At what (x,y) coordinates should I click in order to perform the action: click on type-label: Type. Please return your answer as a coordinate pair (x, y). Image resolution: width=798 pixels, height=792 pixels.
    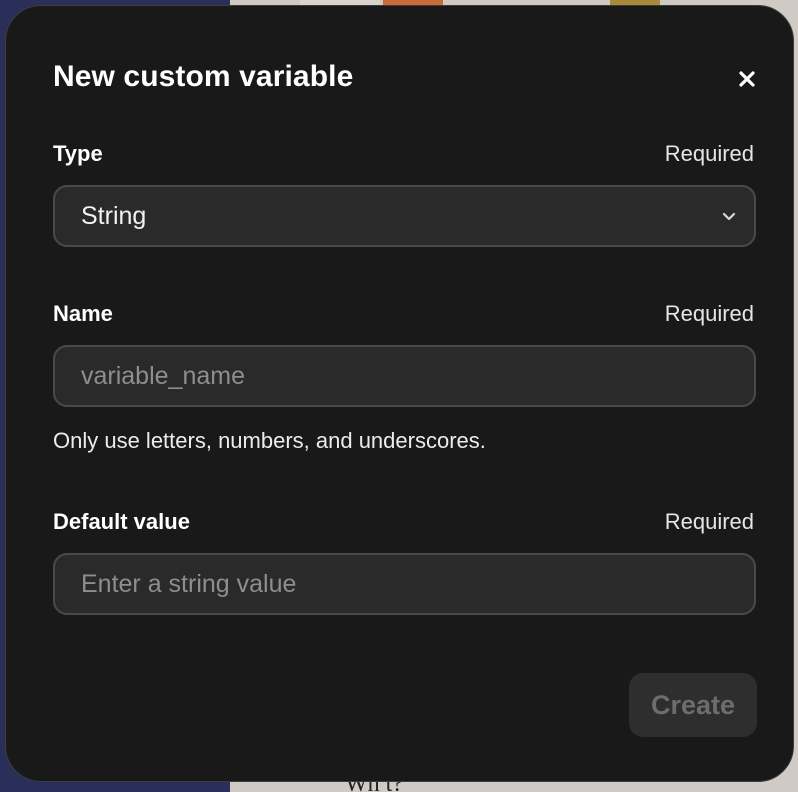
    Looking at the image, I should click on (78, 153).